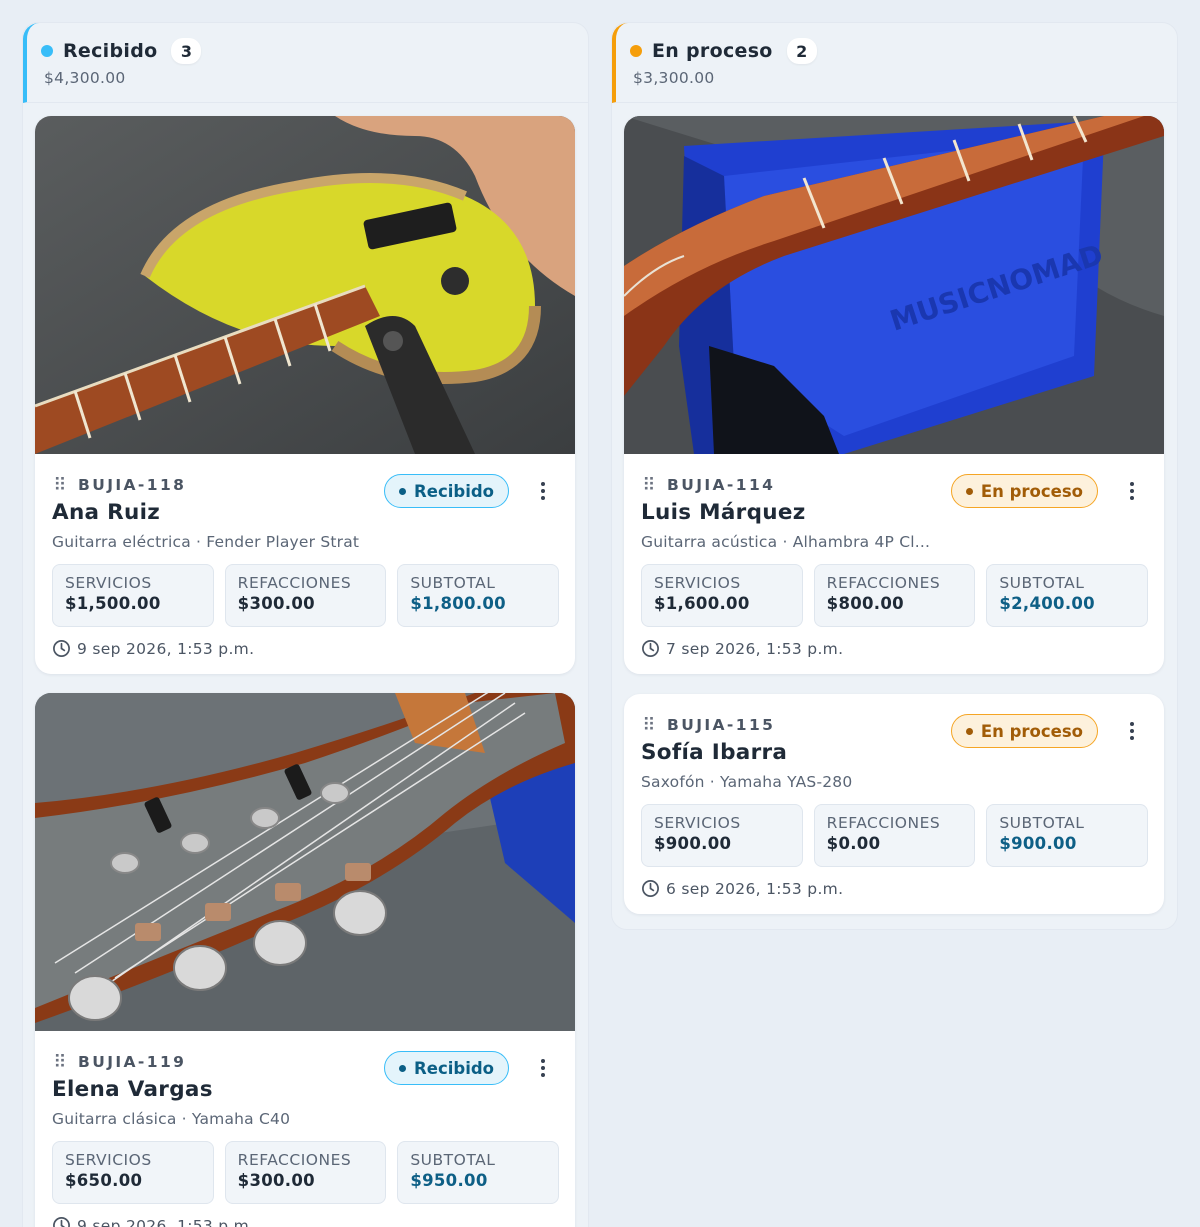 The image size is (1200, 1227). What do you see at coordinates (755, 888) in the screenshot?
I see `order-date: 6 sep 2026, 1:53 p.m.` at bounding box center [755, 888].